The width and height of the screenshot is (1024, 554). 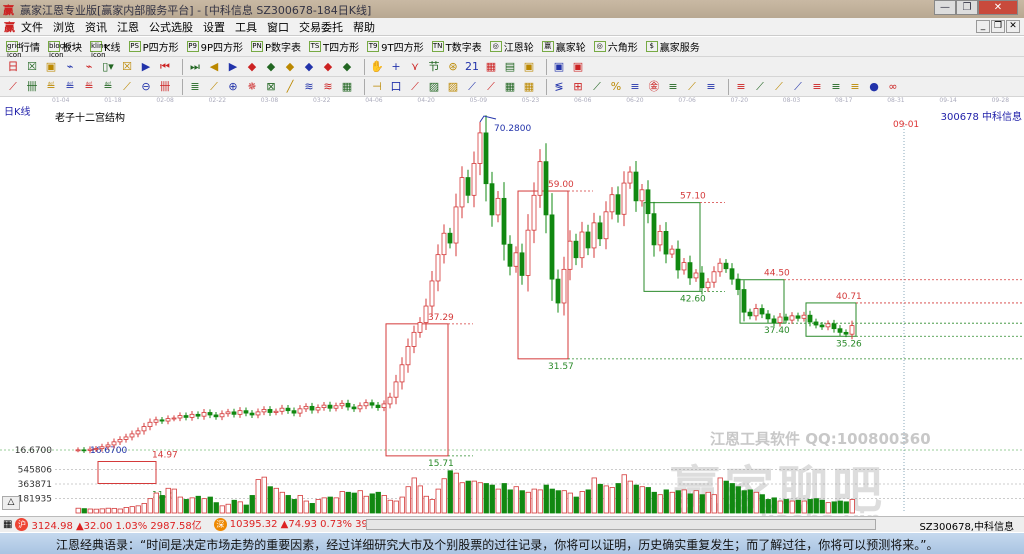 What do you see at coordinates (13, 73) in the screenshot?
I see `tool-icon: 日▾` at bounding box center [13, 73].